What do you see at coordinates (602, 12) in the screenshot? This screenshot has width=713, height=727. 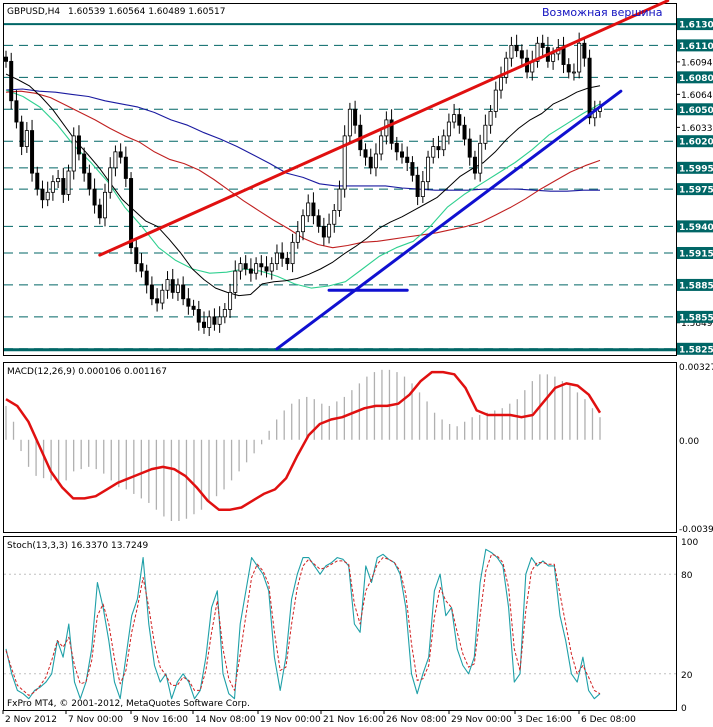 I see `possible-top-annotation: Возможная вершина` at bounding box center [602, 12].